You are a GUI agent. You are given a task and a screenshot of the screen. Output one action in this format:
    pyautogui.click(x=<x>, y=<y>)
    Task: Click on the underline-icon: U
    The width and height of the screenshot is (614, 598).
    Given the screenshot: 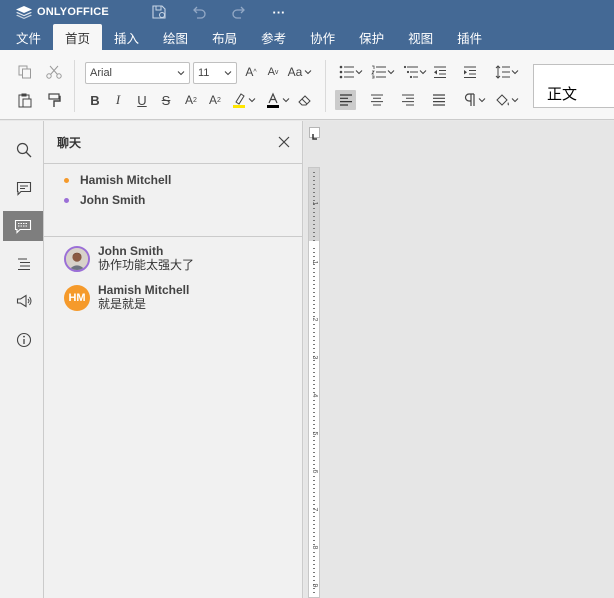 What is the action you would take?
    pyautogui.click(x=142, y=100)
    